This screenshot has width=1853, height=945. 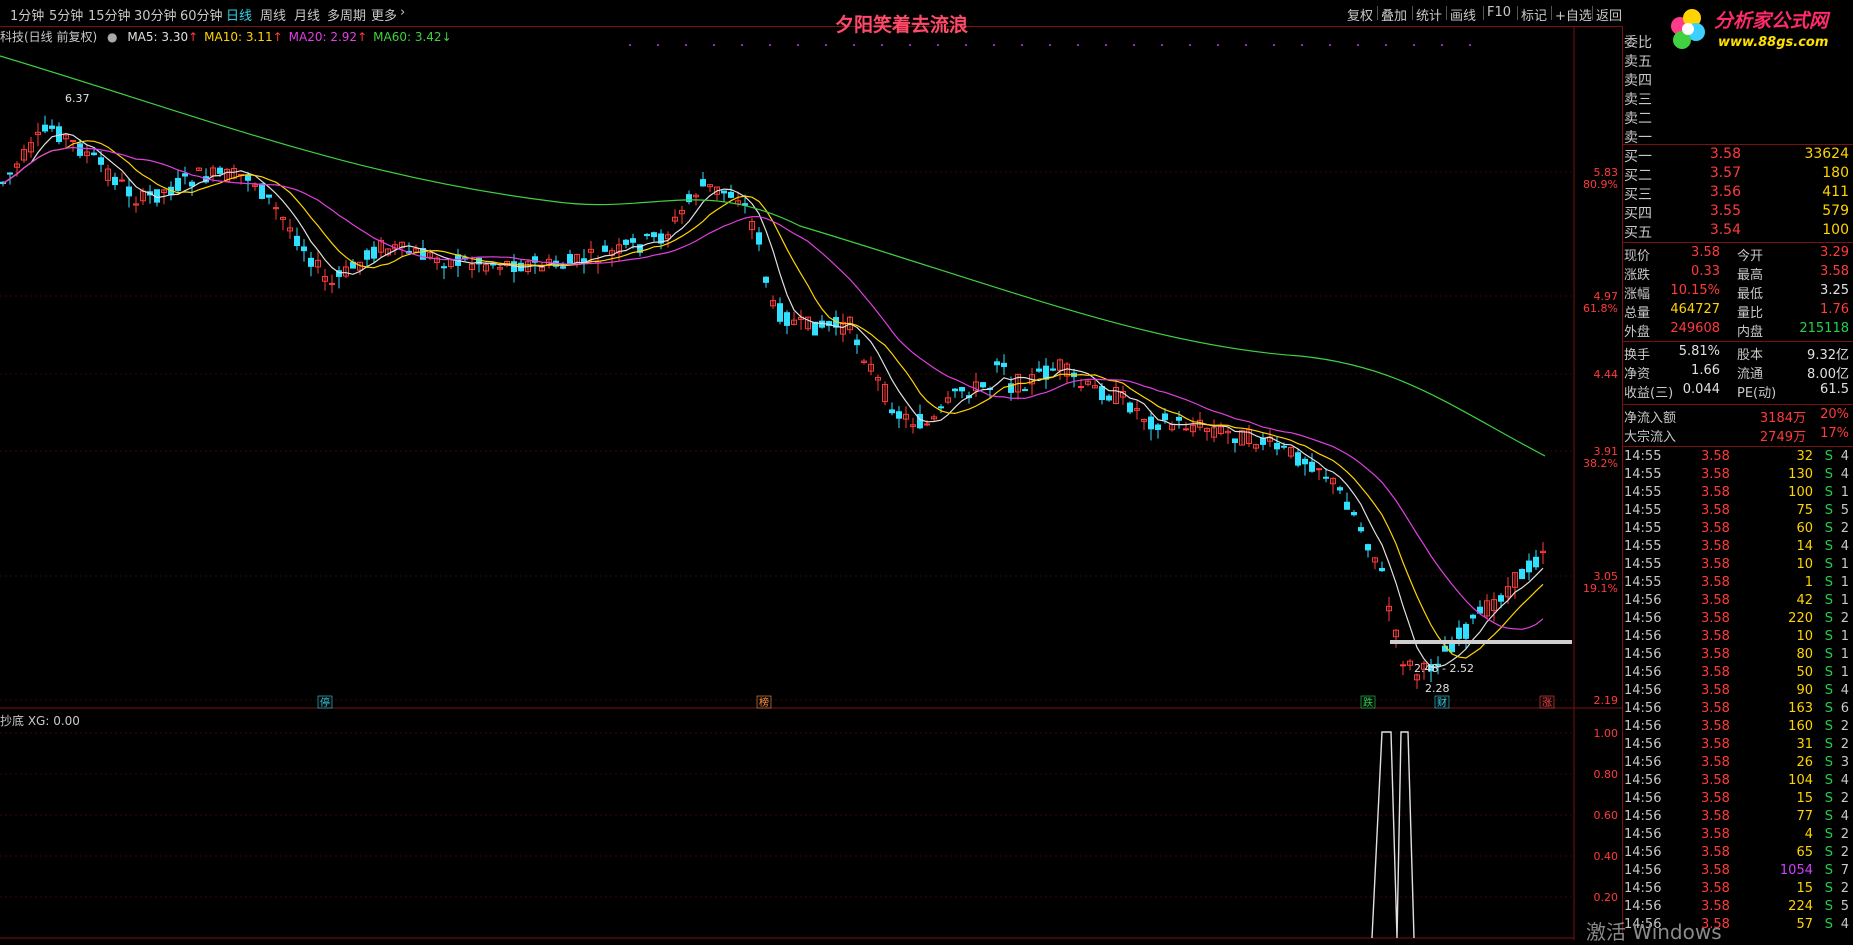 What do you see at coordinates (1609, 14) in the screenshot?
I see `tool-button: 返回` at bounding box center [1609, 14].